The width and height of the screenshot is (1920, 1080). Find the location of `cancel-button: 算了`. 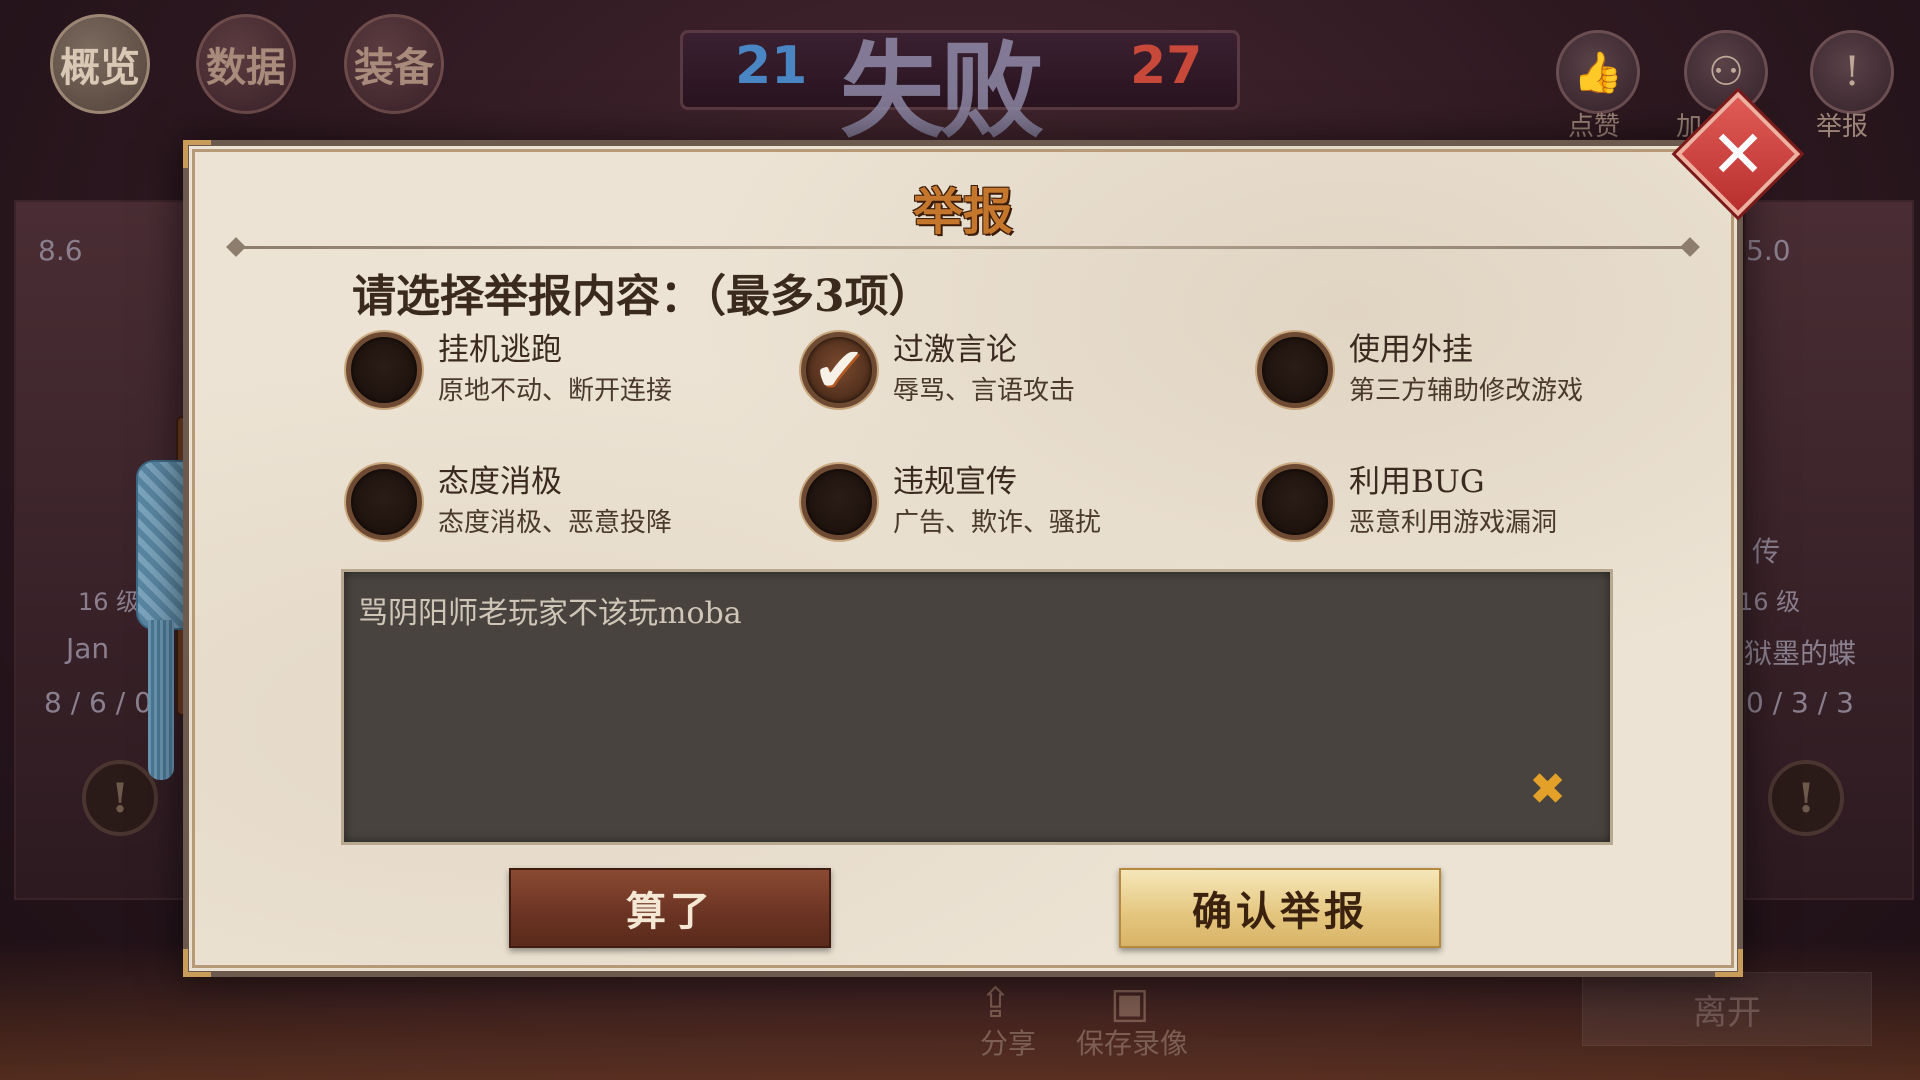

cancel-button: 算了 is located at coordinates (670, 908).